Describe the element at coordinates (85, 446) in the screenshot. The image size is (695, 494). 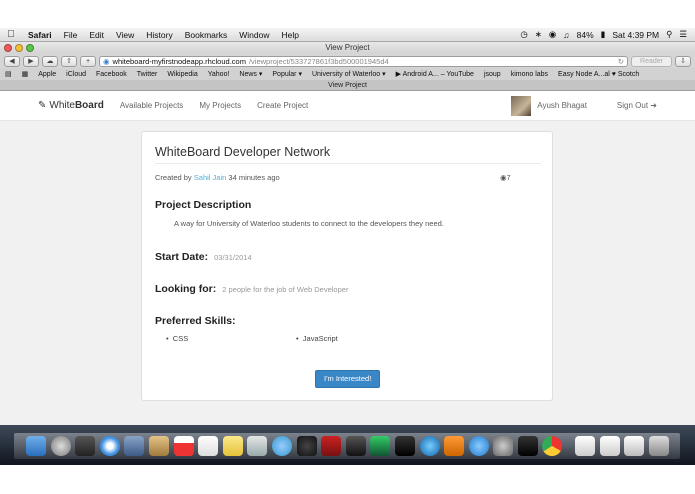
I see `mission-control-icon` at that location.